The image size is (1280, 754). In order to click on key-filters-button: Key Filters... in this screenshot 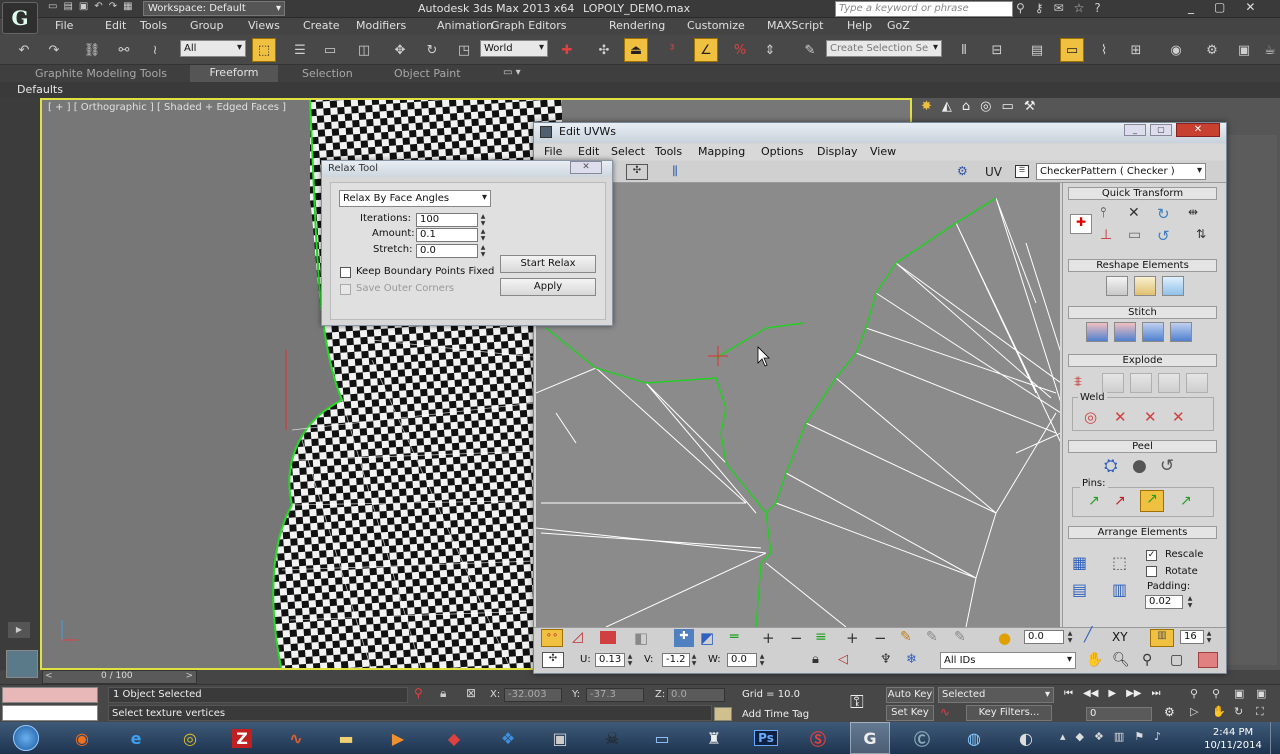, I will do `click(1009, 713)`.